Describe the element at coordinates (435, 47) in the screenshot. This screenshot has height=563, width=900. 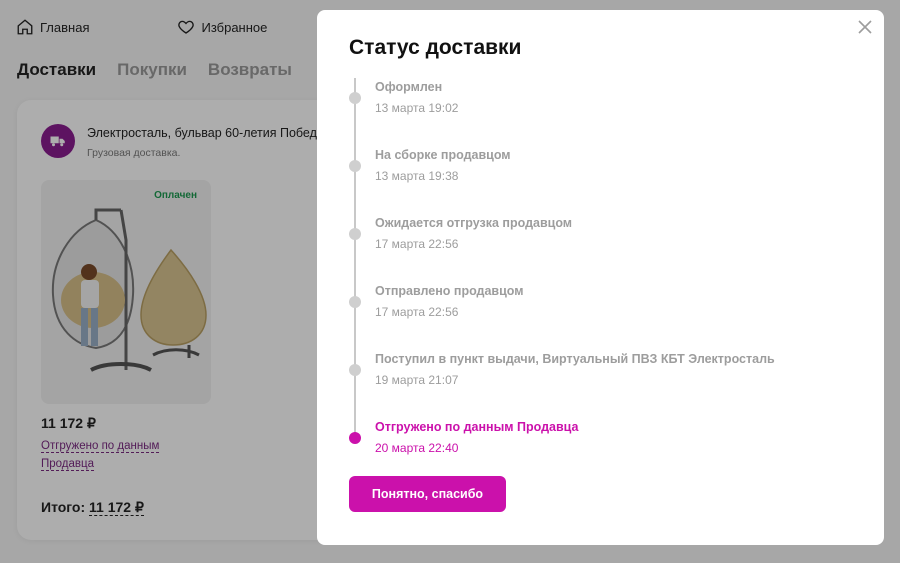
I see `modal-title: Статус доставки` at that location.